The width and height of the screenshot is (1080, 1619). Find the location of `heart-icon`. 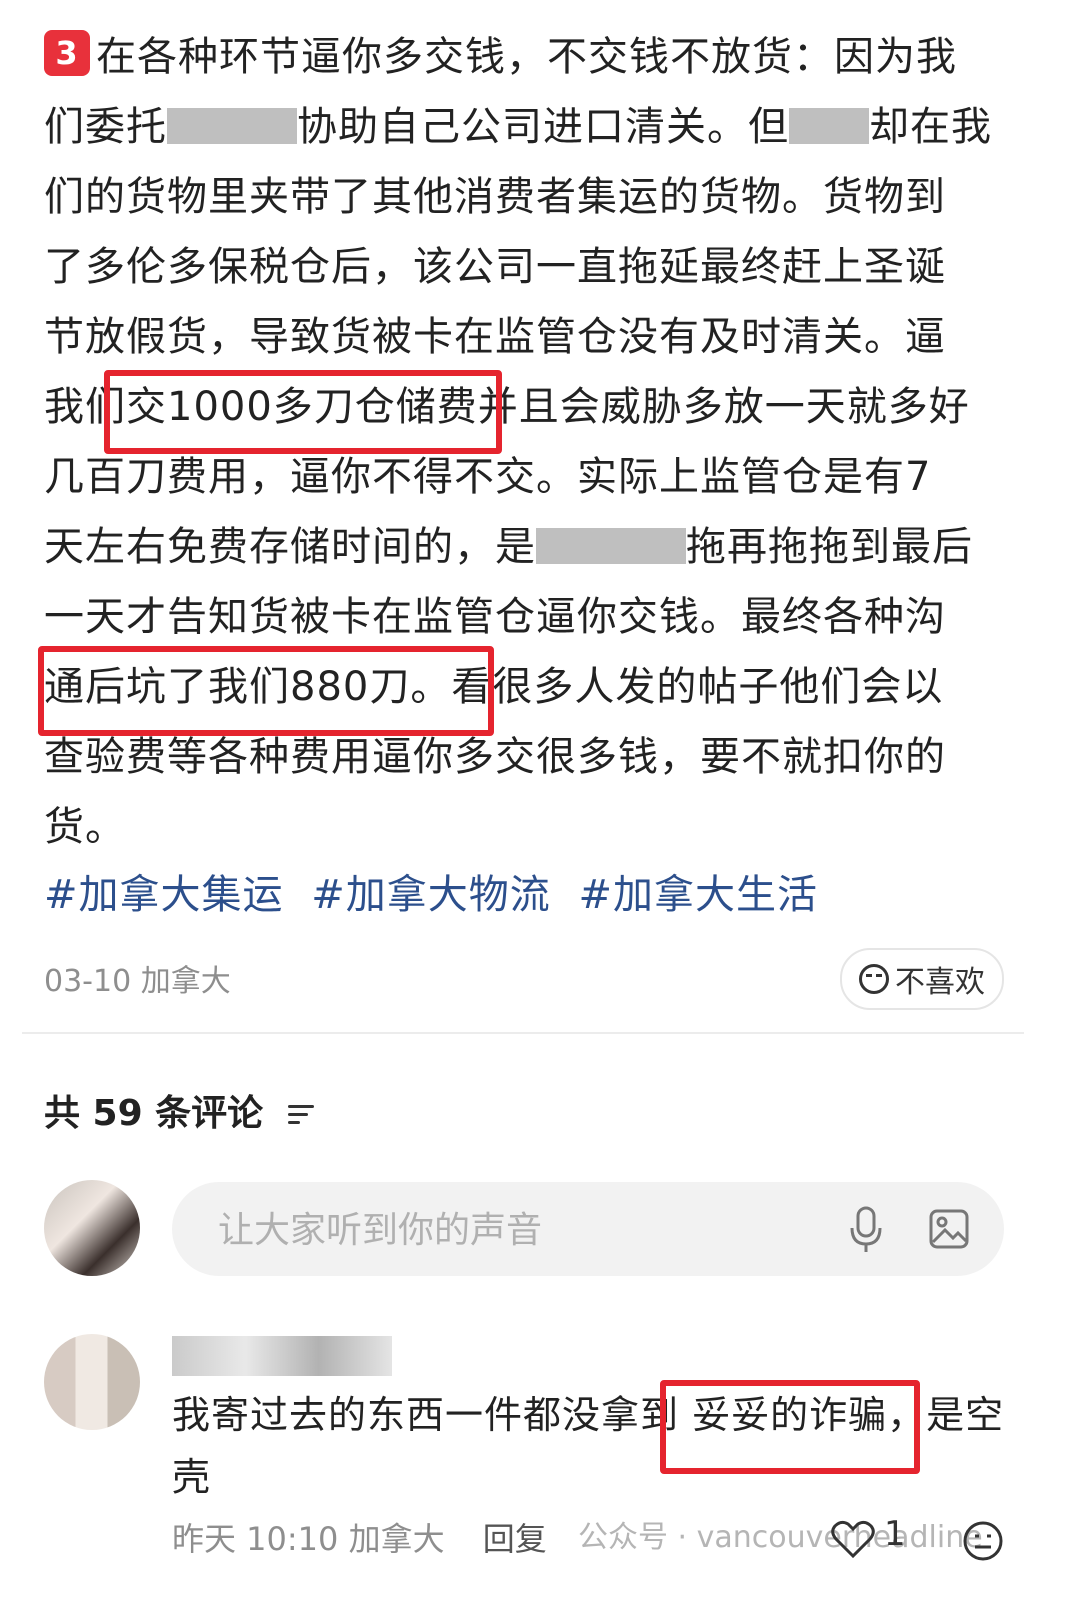

heart-icon is located at coordinates (853, 1539).